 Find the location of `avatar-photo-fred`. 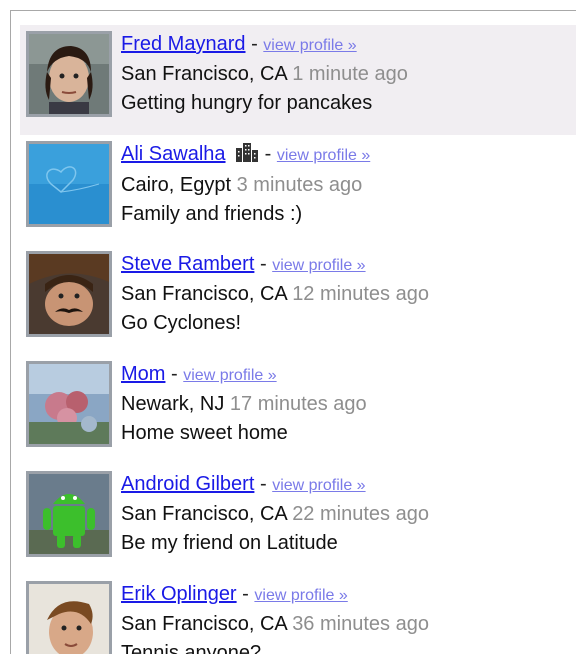

avatar-photo-fred is located at coordinates (69, 74).